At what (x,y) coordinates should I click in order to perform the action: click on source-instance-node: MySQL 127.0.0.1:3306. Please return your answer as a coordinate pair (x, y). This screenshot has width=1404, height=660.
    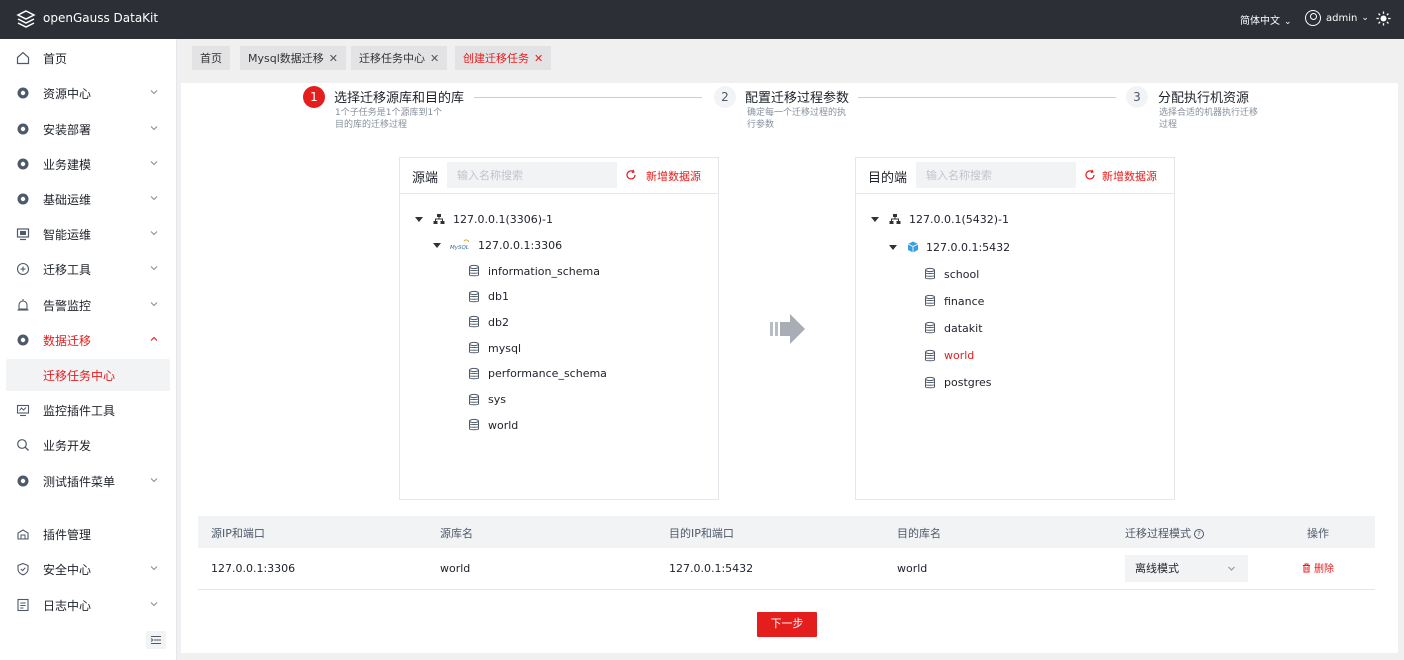
    Looking at the image, I should click on (497, 245).